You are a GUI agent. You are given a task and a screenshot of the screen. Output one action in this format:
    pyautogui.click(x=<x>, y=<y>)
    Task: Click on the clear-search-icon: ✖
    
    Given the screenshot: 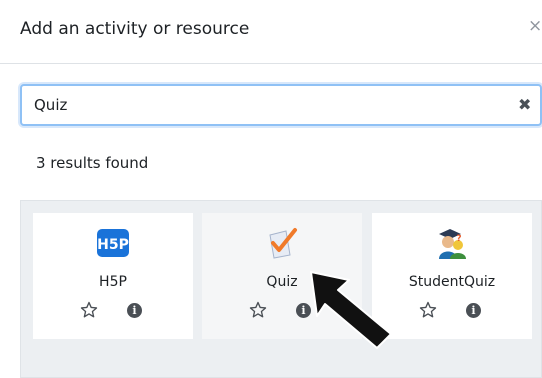 What is the action you would take?
    pyautogui.click(x=524, y=104)
    